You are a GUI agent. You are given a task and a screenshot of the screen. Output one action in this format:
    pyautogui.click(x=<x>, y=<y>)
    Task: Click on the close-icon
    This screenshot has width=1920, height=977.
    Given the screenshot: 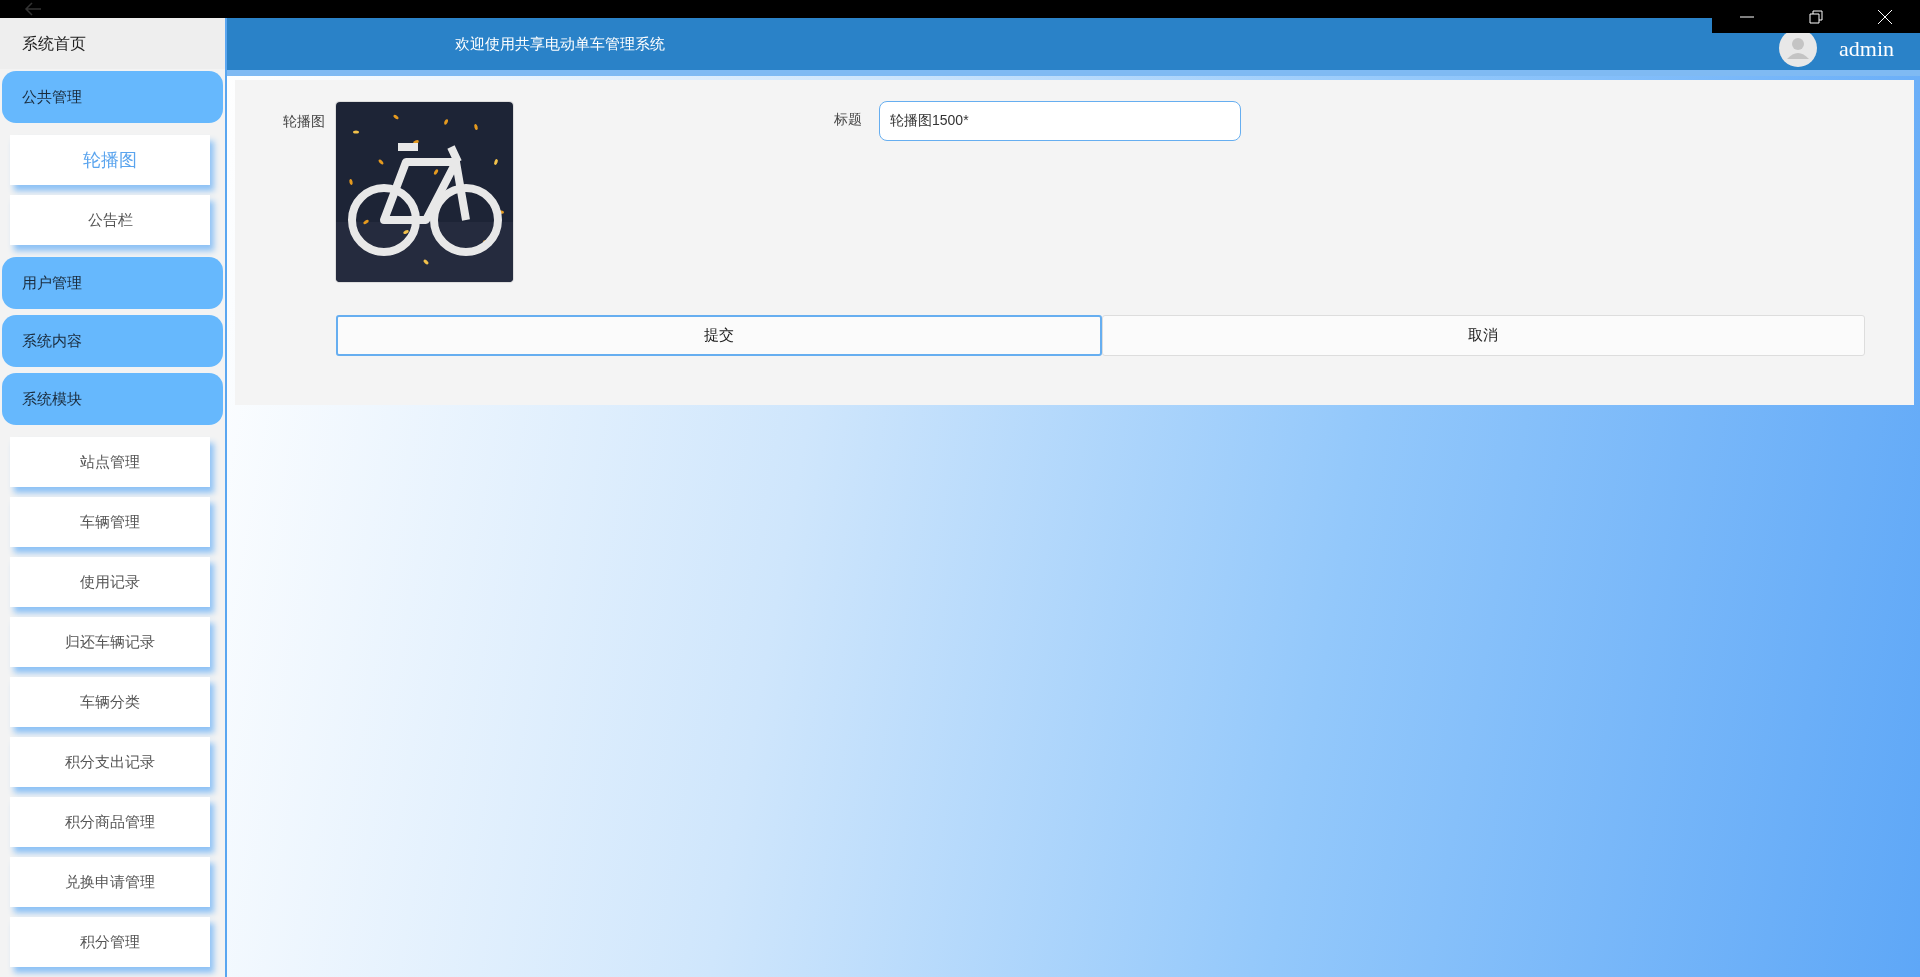 What is the action you would take?
    pyautogui.click(x=1885, y=16)
    